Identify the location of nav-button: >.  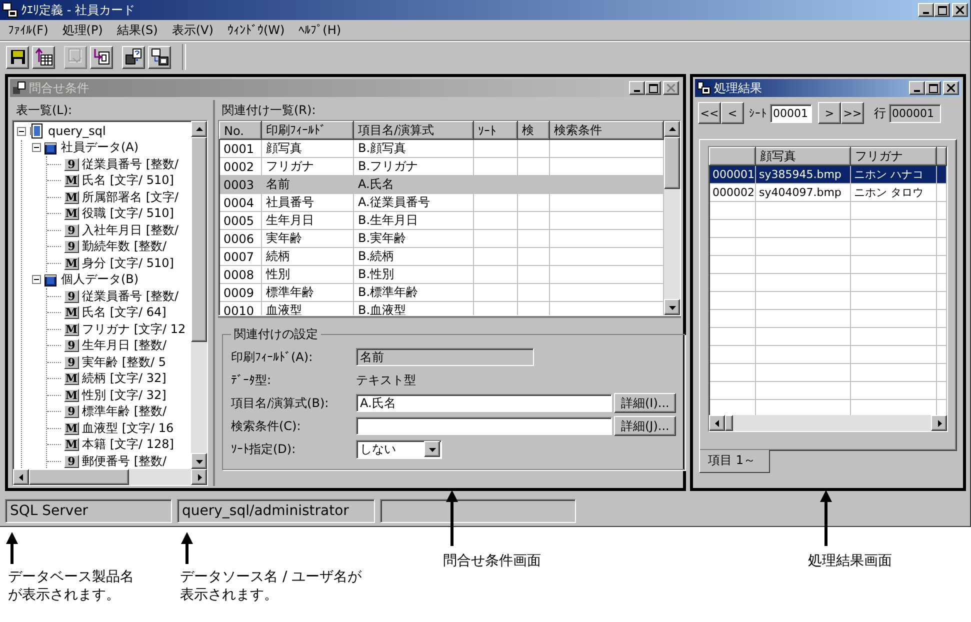
(829, 113).